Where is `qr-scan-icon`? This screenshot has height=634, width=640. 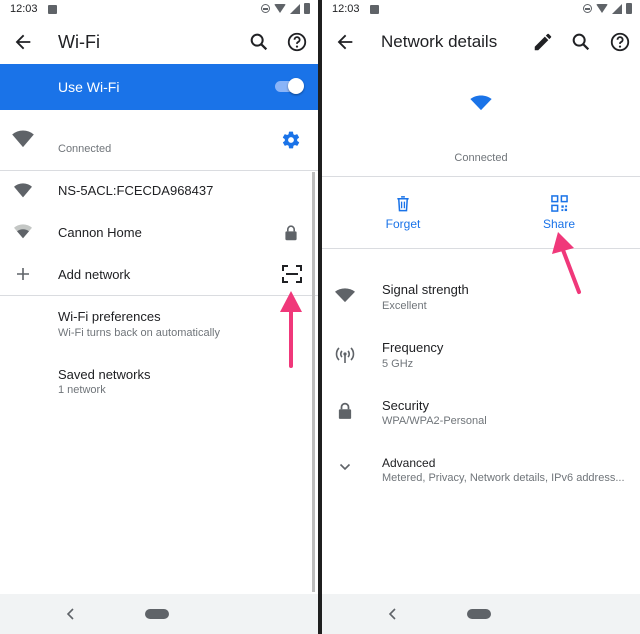
qr-scan-icon is located at coordinates (292, 274).